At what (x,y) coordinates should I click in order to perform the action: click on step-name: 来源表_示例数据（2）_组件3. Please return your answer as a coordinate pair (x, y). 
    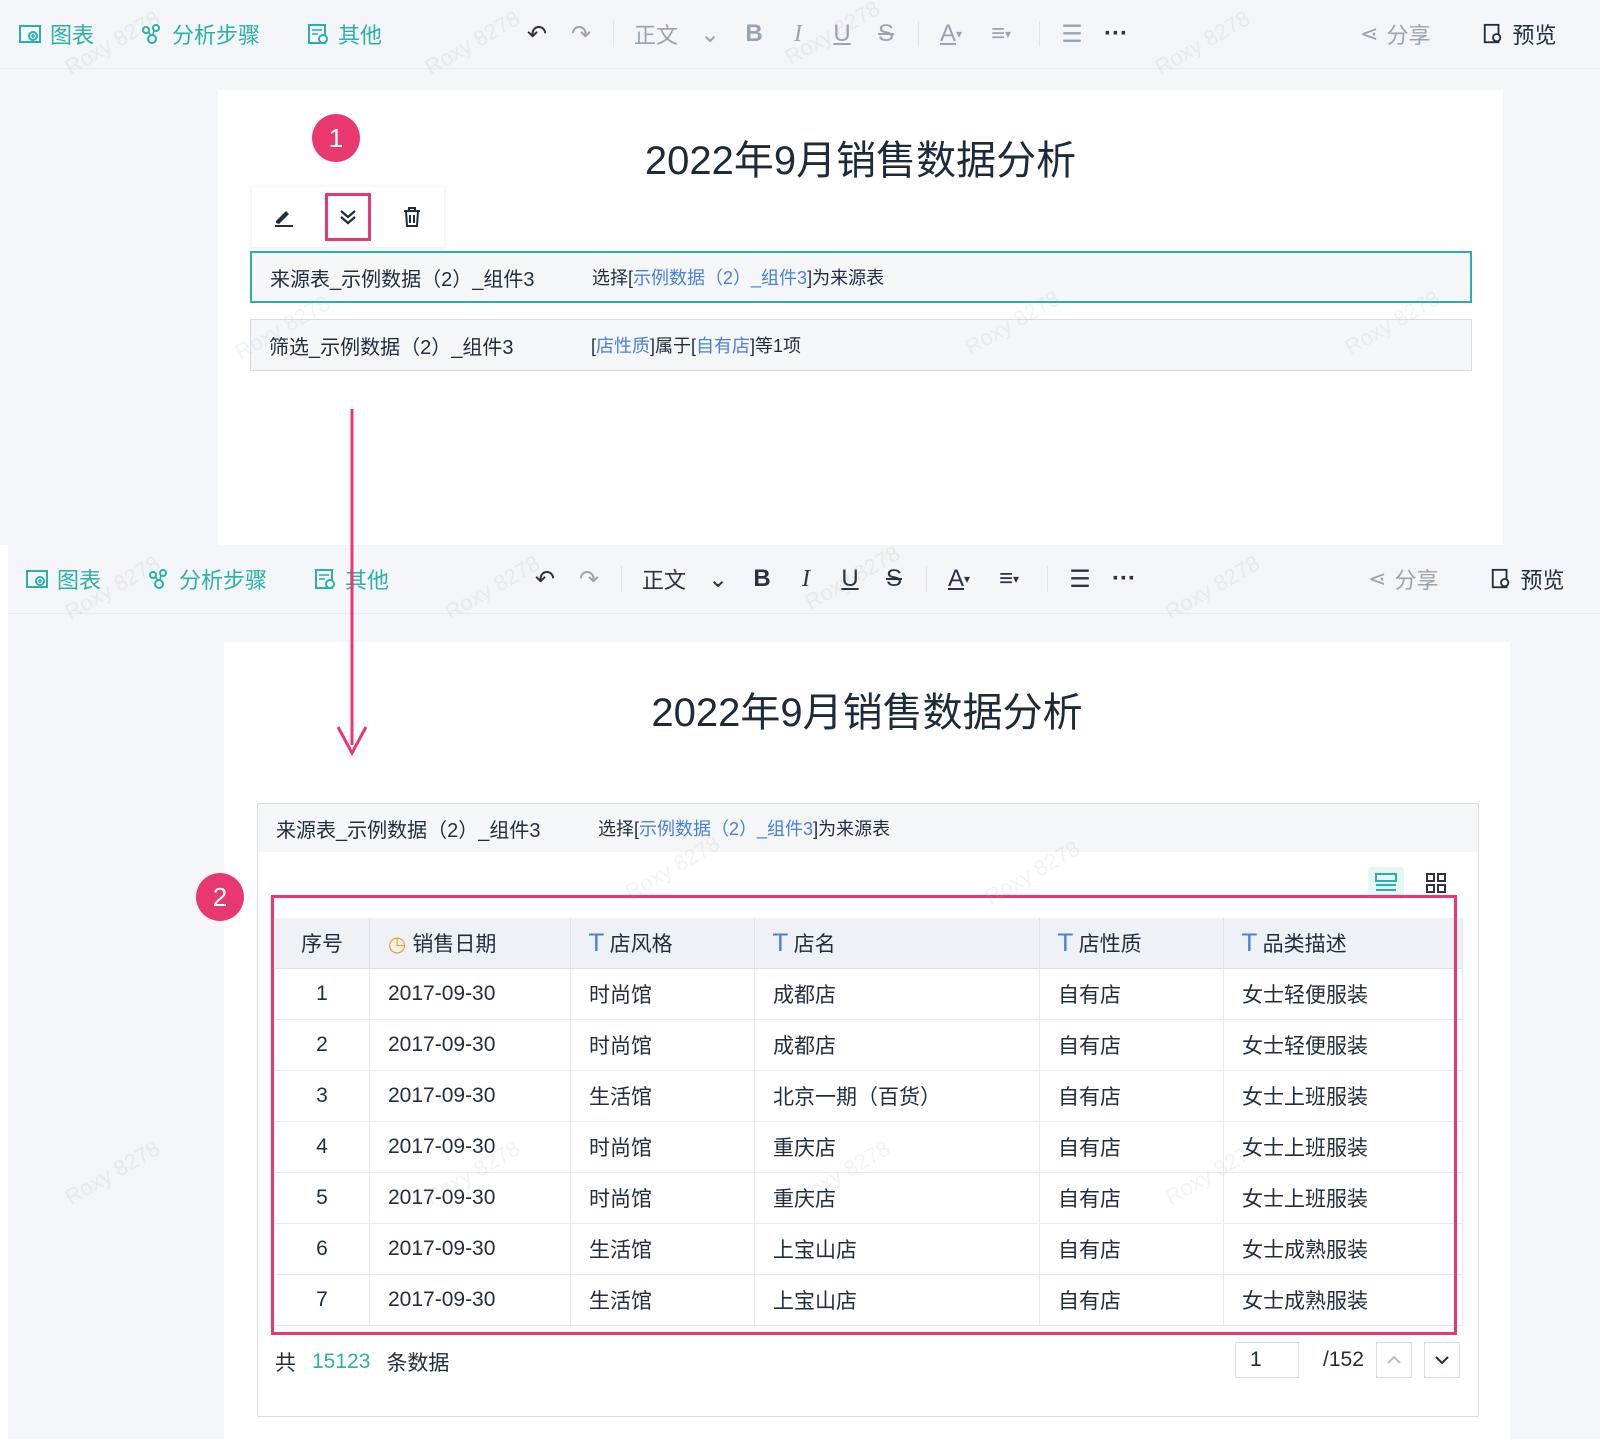
    Looking at the image, I should click on (402, 279).